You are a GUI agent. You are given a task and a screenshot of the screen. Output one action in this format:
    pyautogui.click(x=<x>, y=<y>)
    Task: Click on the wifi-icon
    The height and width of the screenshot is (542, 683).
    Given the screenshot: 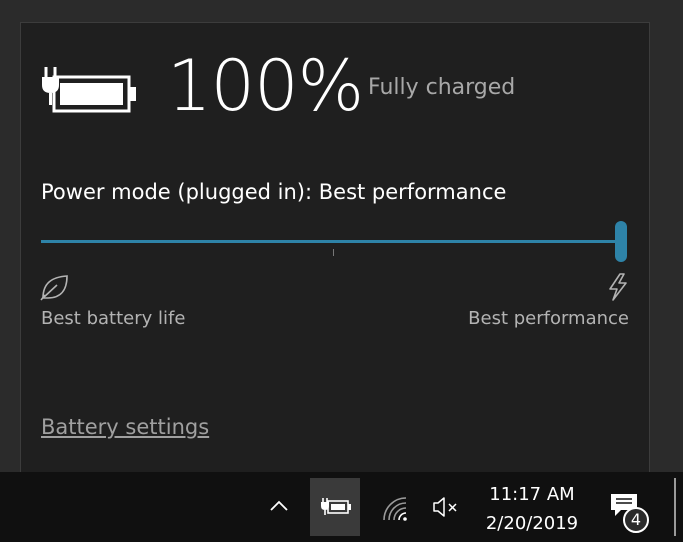 What is the action you would take?
    pyautogui.click(x=394, y=510)
    